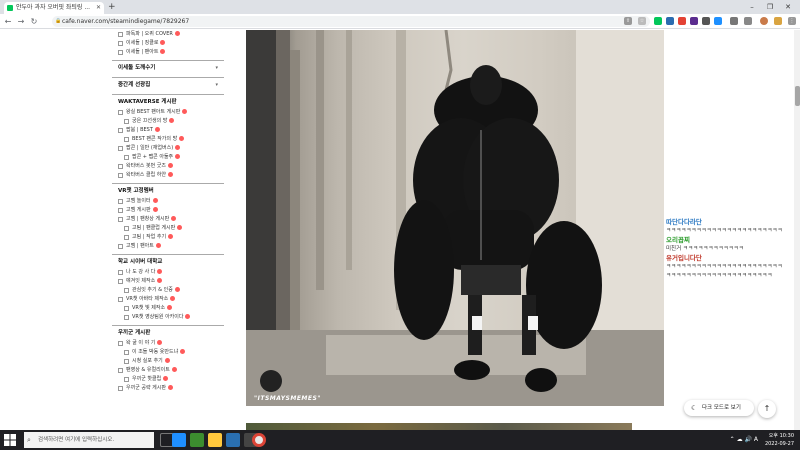 The width and height of the screenshot is (800, 450). I want to click on extensions-puzzle-icon, so click(734, 21).